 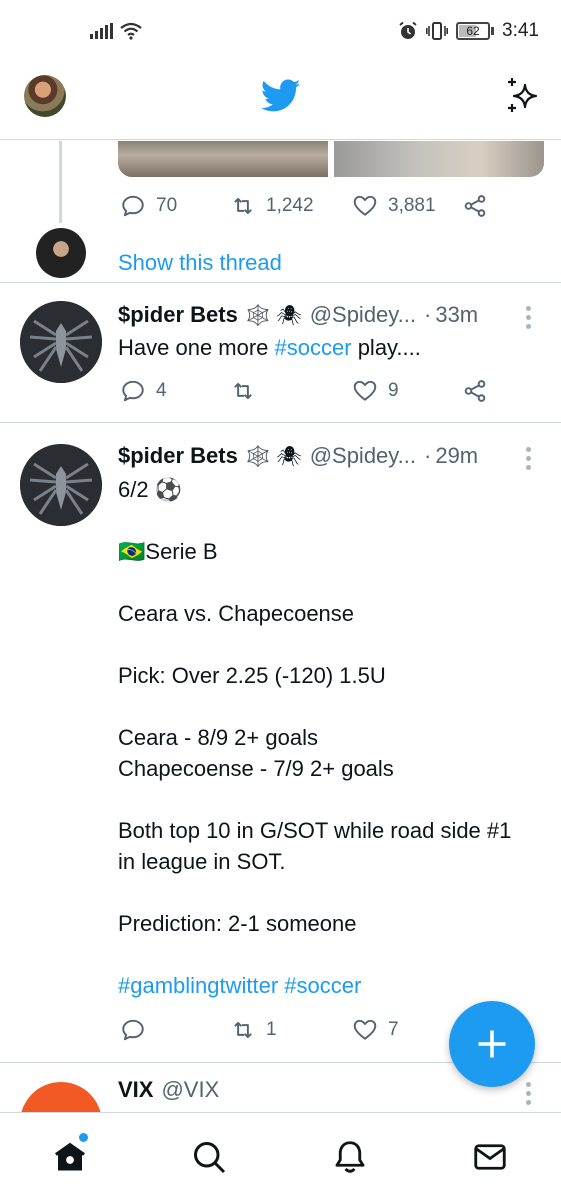 I want to click on retweet-button: 1,242, so click(x=291, y=206).